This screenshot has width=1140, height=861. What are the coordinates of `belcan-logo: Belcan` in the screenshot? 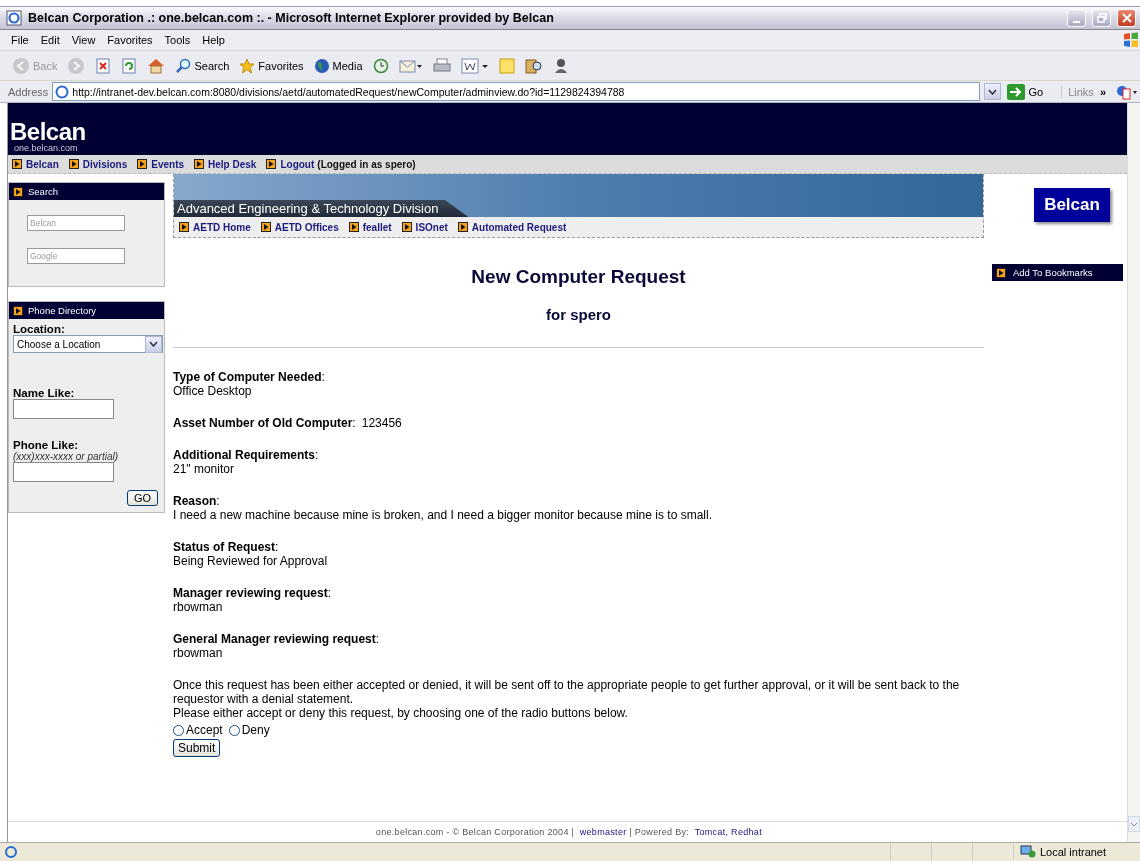 It's located at (1072, 205).